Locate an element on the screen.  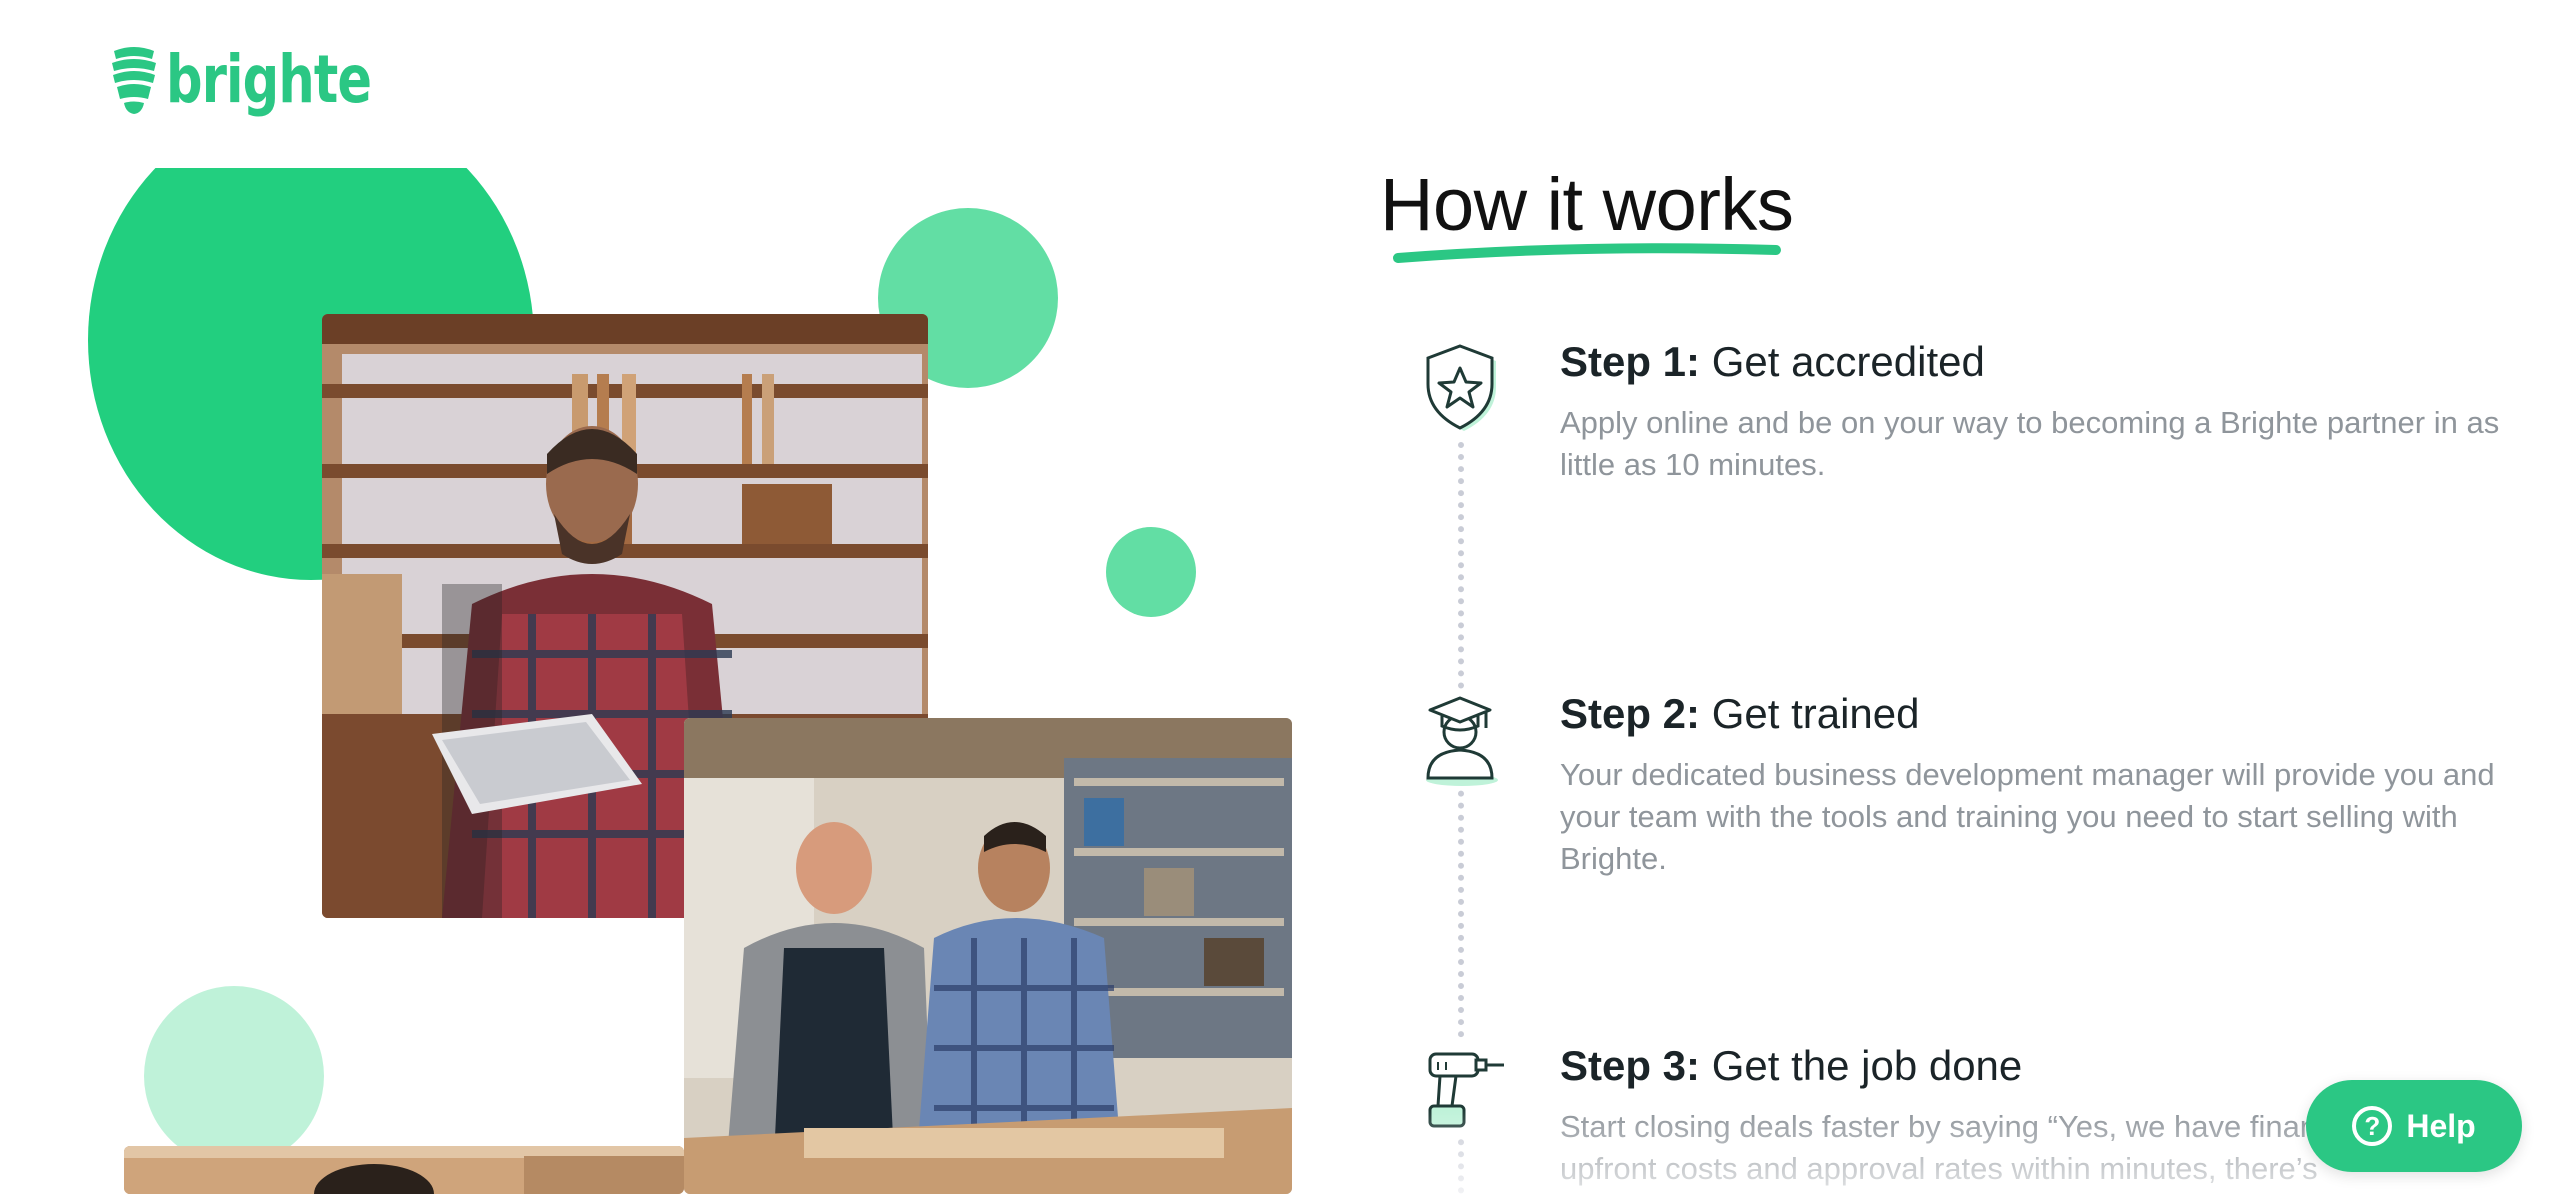
brighte-logo: brighte is located at coordinates (256, 80).